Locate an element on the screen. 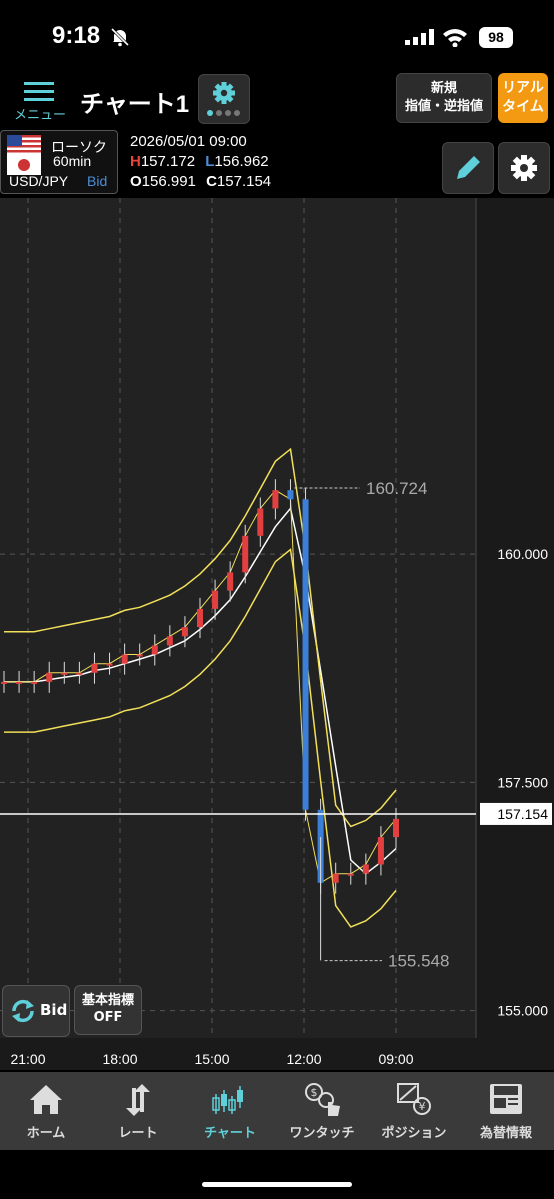  bottom-tab-bar: ホーム レート チャート $ ワンタッチ ¥ ポジション 為替情報 is located at coordinates (277, 1111).